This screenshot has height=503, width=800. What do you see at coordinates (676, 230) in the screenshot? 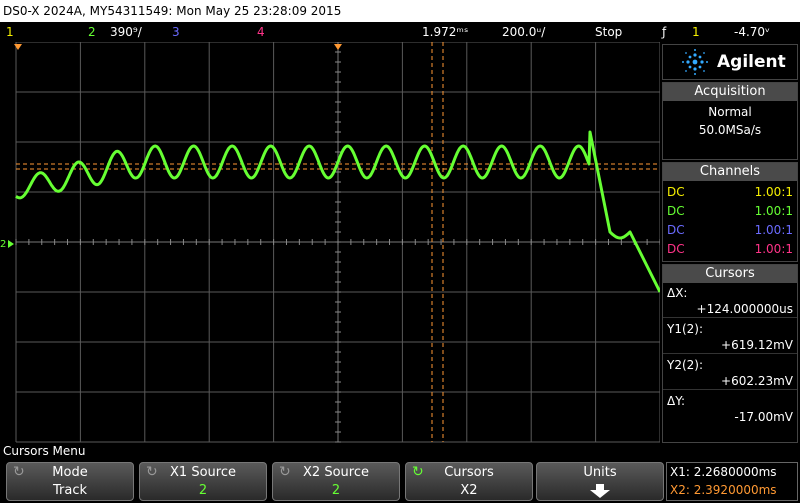
I see `ch3-coupling: DC` at bounding box center [676, 230].